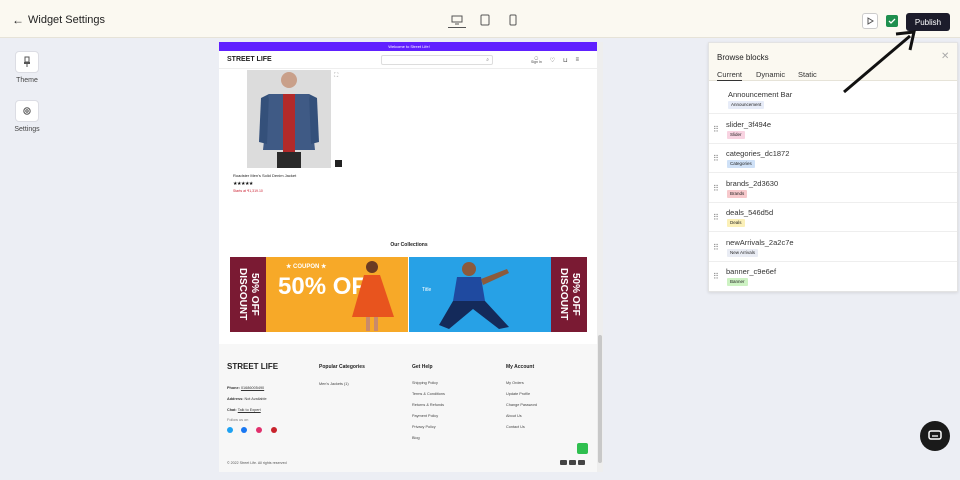 This screenshot has width=960, height=480. What do you see at coordinates (67, 20) in the screenshot?
I see `page-title: Widget Settings` at bounding box center [67, 20].